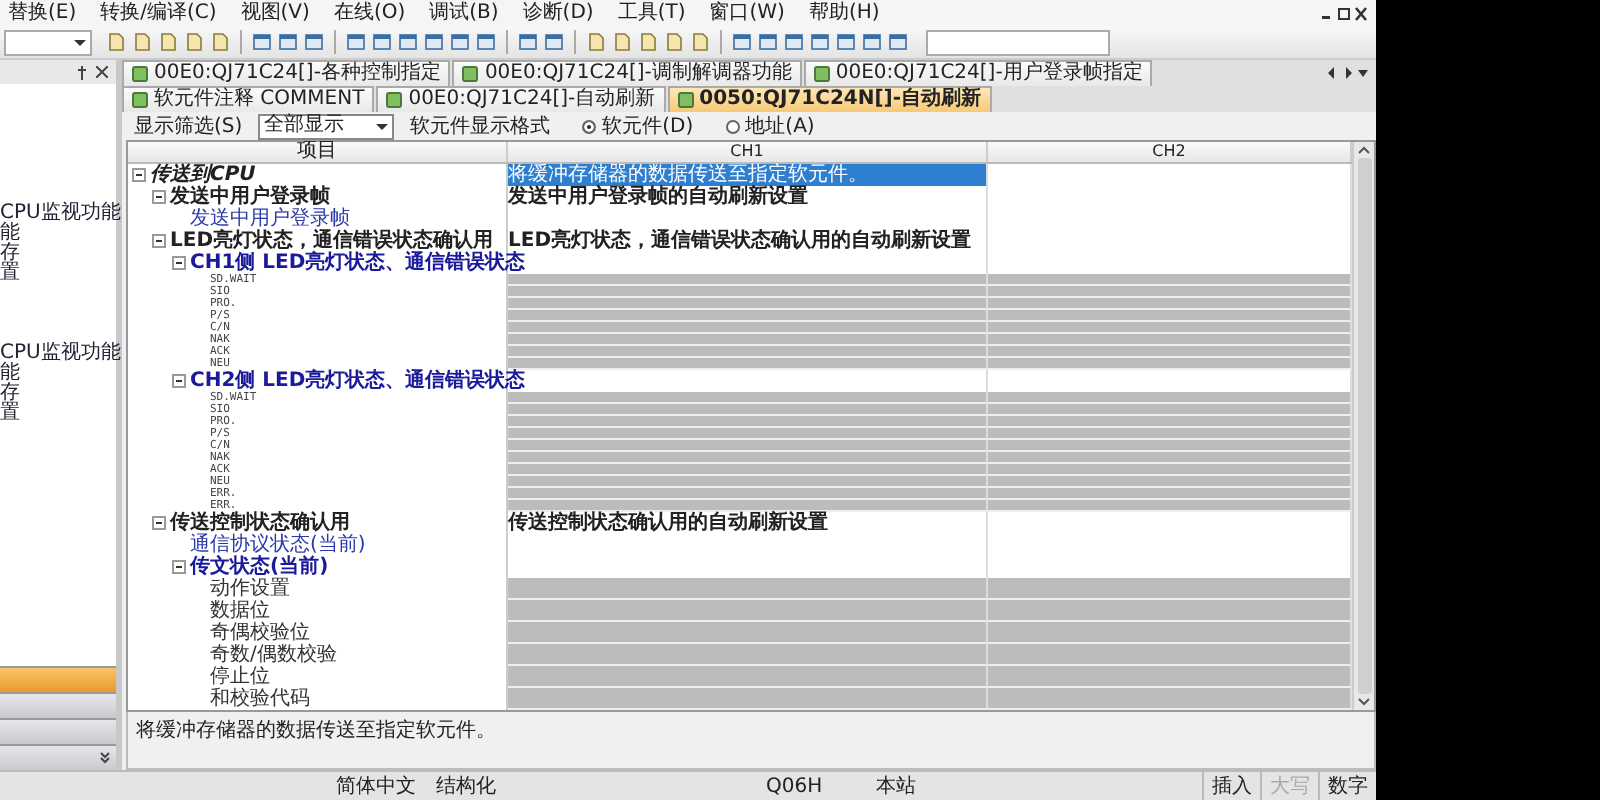 This screenshot has height=800, width=1600. I want to click on tab-scroll-icon, so click(1348, 73).